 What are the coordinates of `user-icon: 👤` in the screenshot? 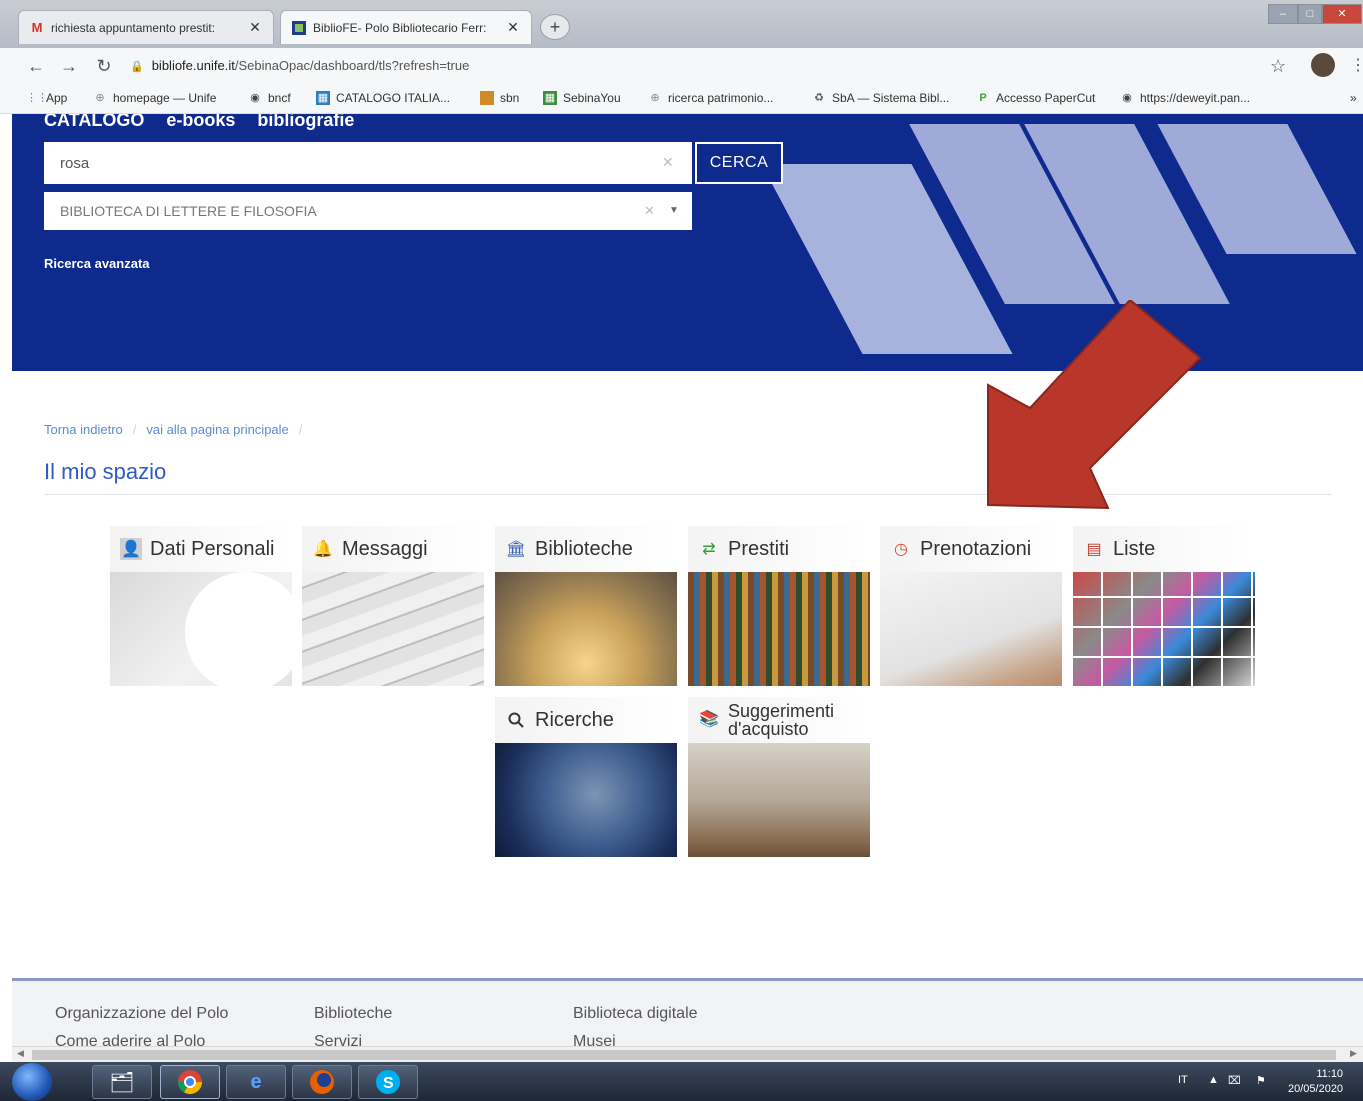 It's located at (131, 549).